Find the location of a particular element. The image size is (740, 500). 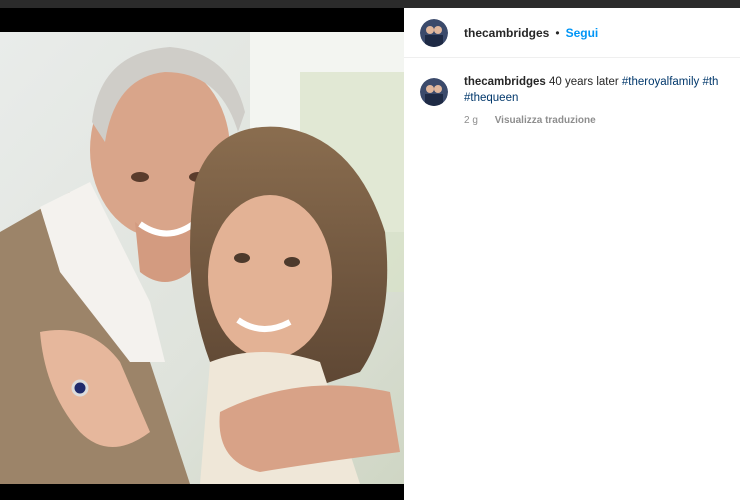

header-username: thecambridges is located at coordinates (506, 33).